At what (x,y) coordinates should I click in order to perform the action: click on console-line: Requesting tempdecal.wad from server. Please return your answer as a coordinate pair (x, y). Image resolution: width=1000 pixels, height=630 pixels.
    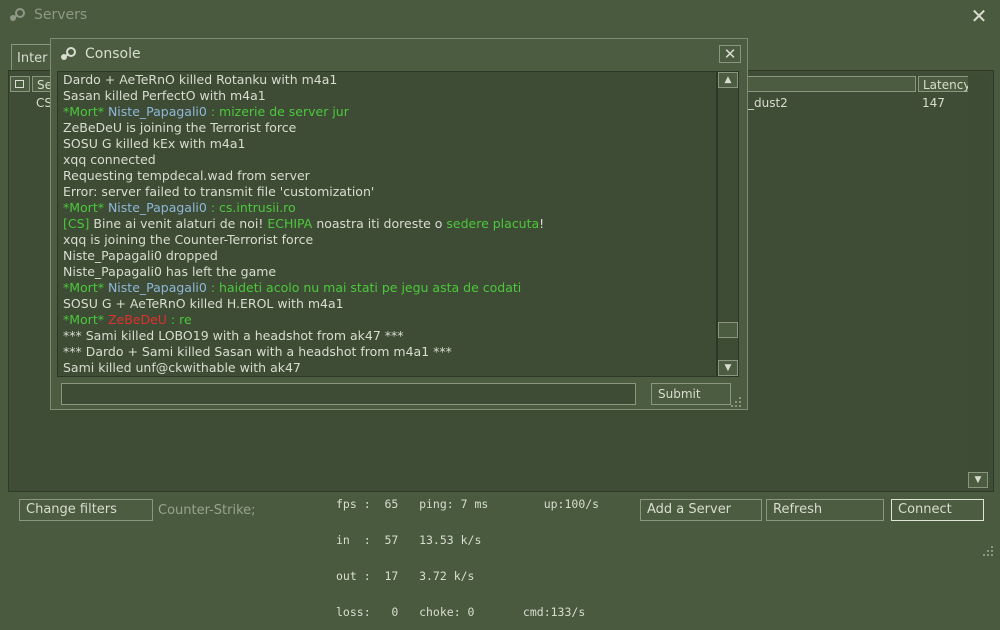
    Looking at the image, I should click on (303, 176).